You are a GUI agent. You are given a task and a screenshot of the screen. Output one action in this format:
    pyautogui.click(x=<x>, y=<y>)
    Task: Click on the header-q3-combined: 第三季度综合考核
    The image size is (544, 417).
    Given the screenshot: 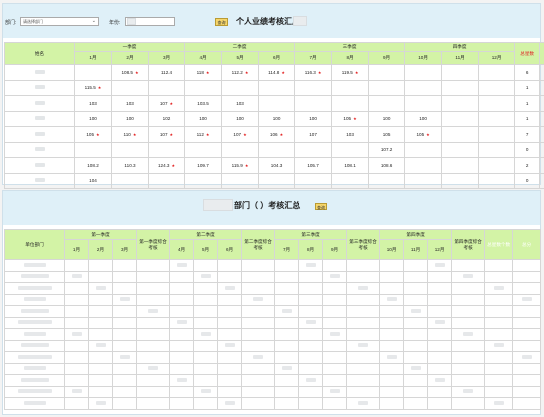 What is the action you would take?
    pyautogui.click(x=363, y=244)
    